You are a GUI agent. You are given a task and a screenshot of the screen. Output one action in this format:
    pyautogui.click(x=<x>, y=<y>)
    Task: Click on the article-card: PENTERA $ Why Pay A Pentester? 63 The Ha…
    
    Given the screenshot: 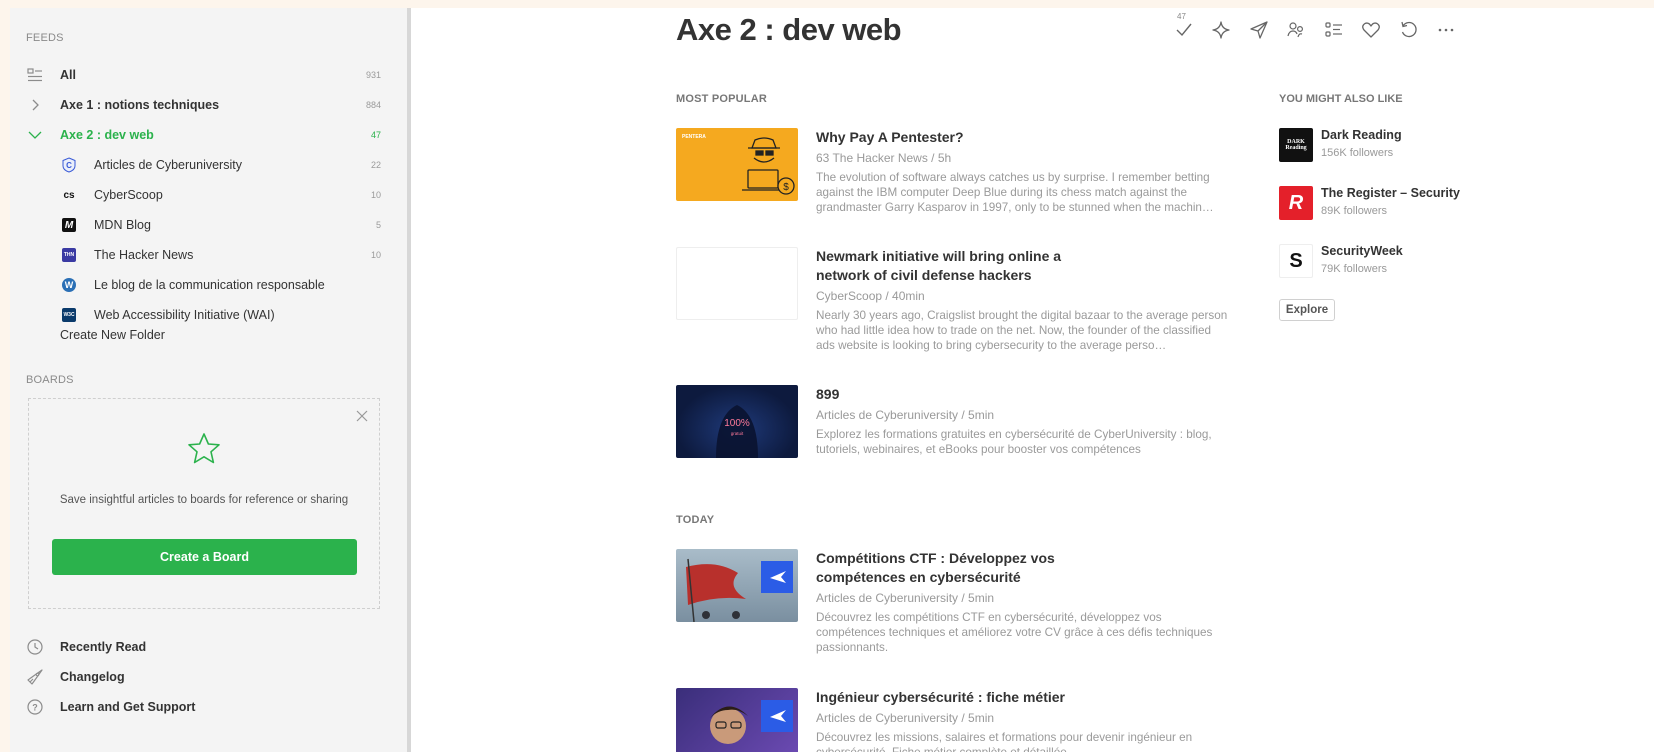 What is the action you would take?
    pyautogui.click(x=956, y=173)
    